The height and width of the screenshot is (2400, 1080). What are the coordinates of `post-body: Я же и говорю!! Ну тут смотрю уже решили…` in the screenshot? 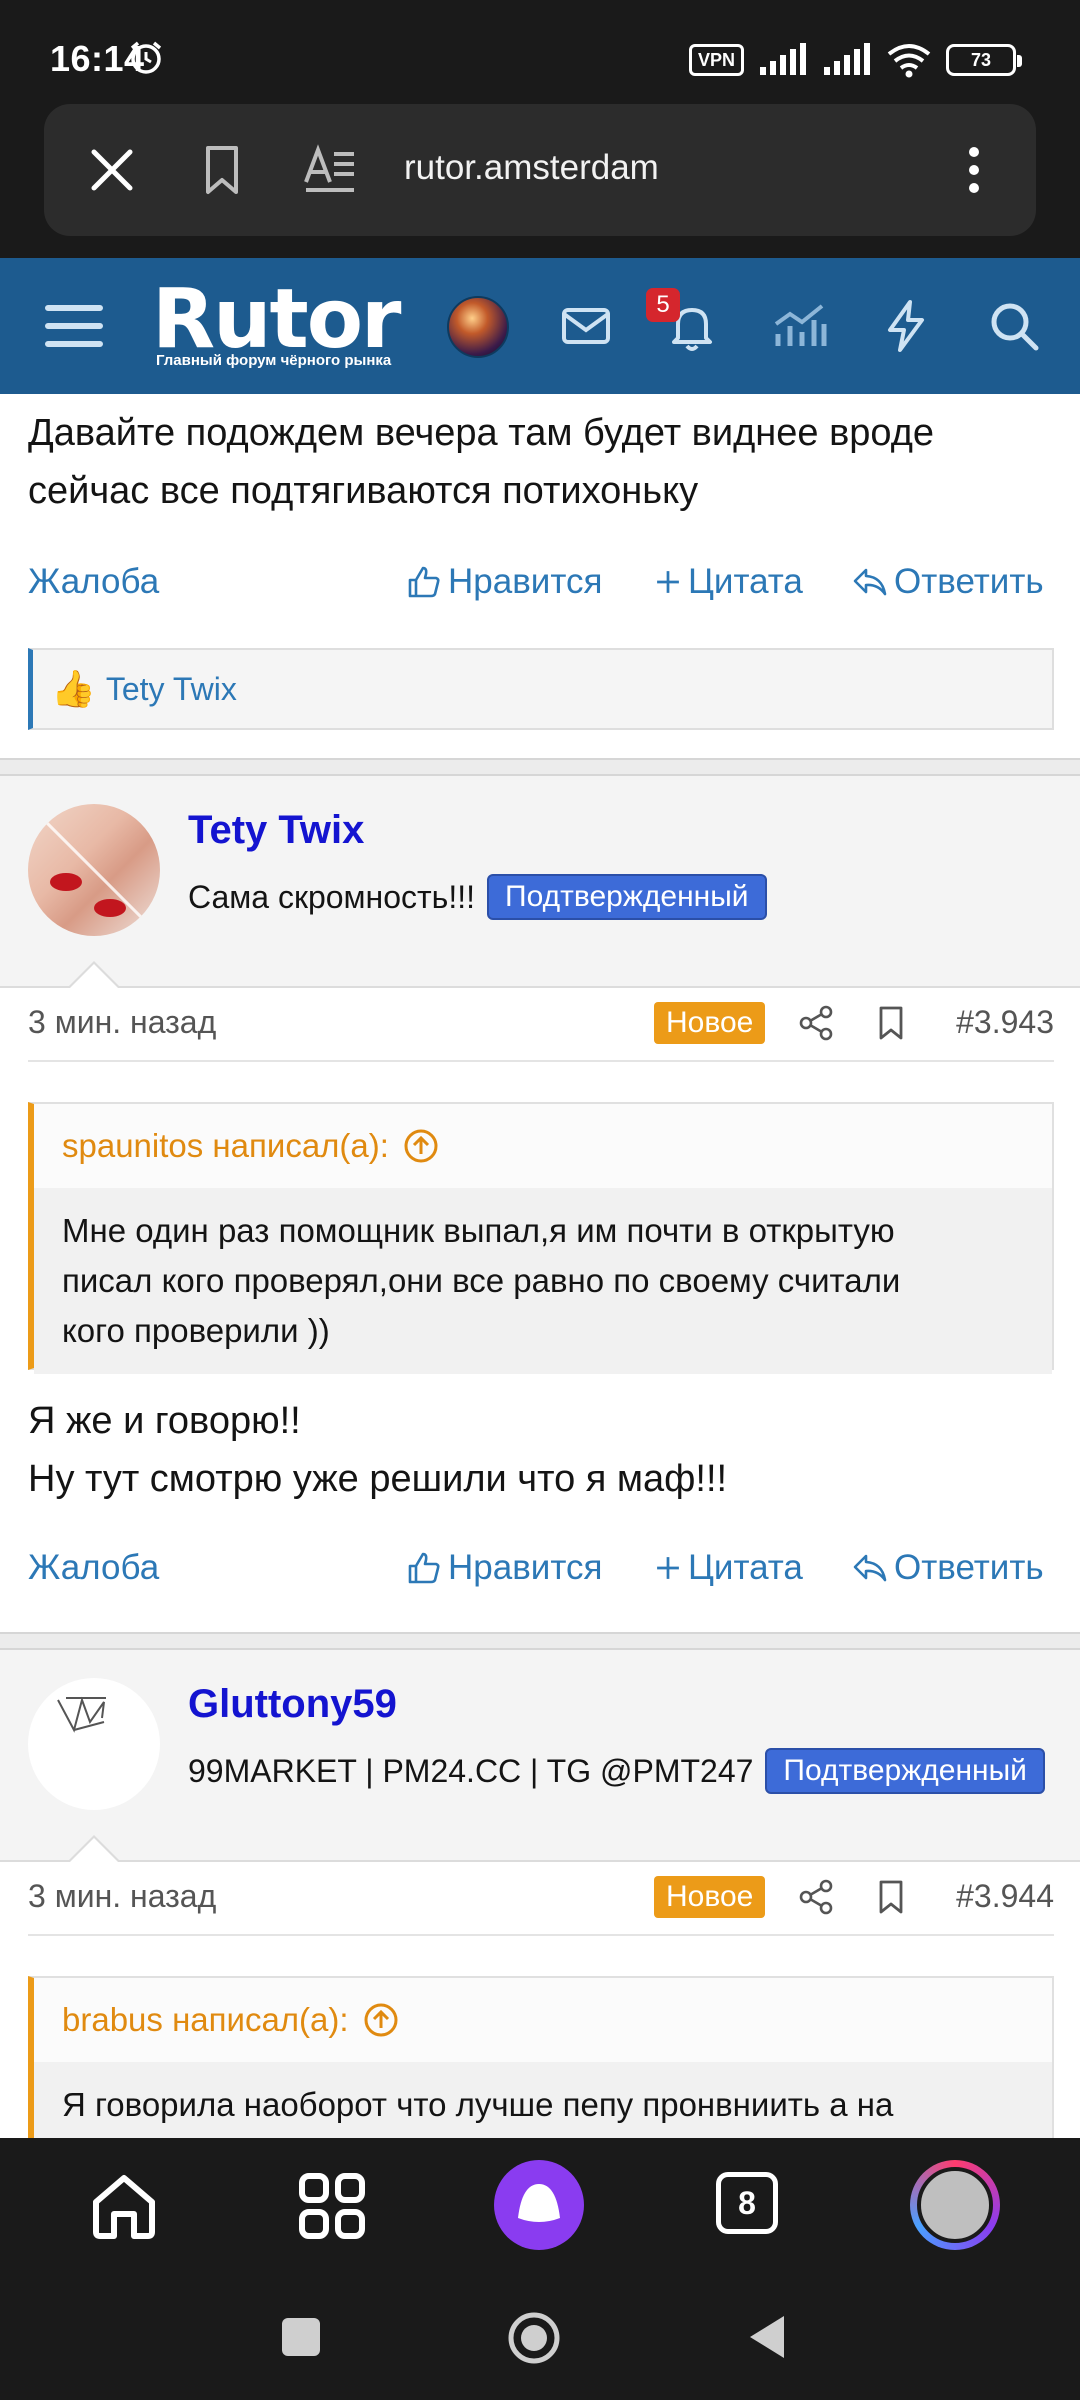 It's located at (378, 1450).